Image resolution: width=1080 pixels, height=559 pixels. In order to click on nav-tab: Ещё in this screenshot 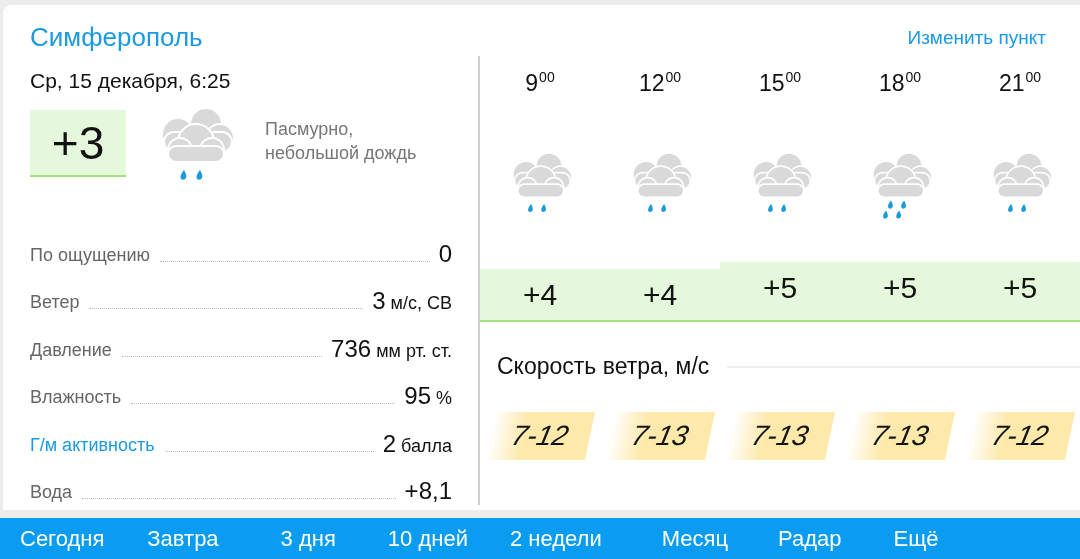, I will do `click(916, 539)`.